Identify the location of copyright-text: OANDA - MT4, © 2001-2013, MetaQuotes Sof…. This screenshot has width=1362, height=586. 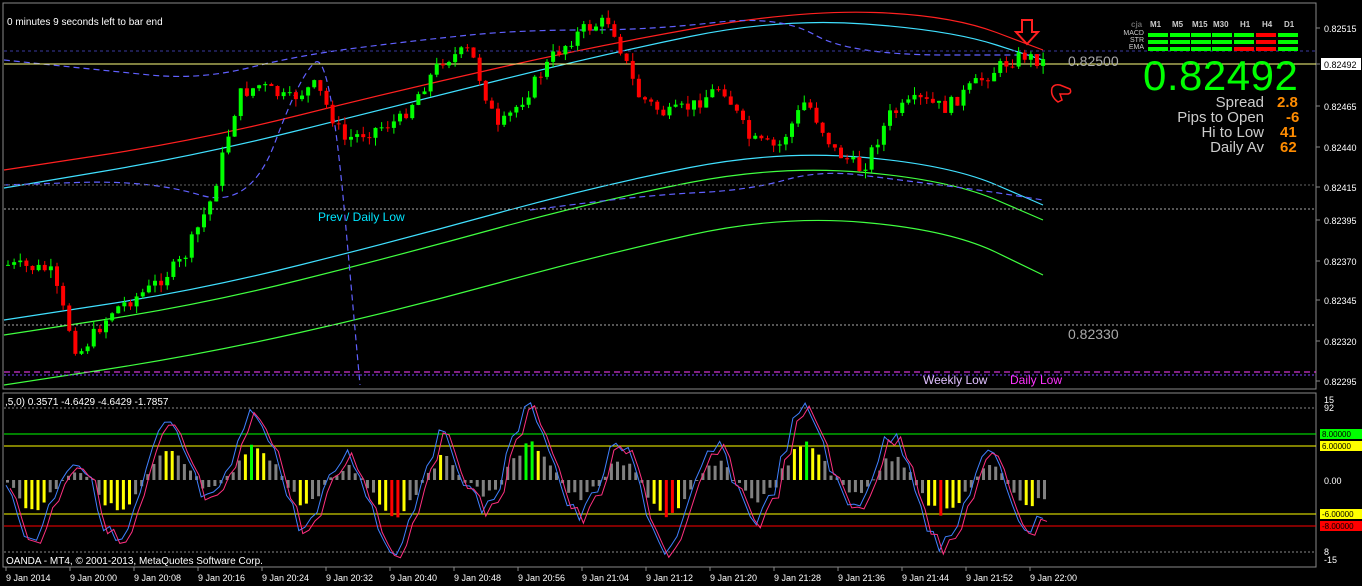
(134, 561).